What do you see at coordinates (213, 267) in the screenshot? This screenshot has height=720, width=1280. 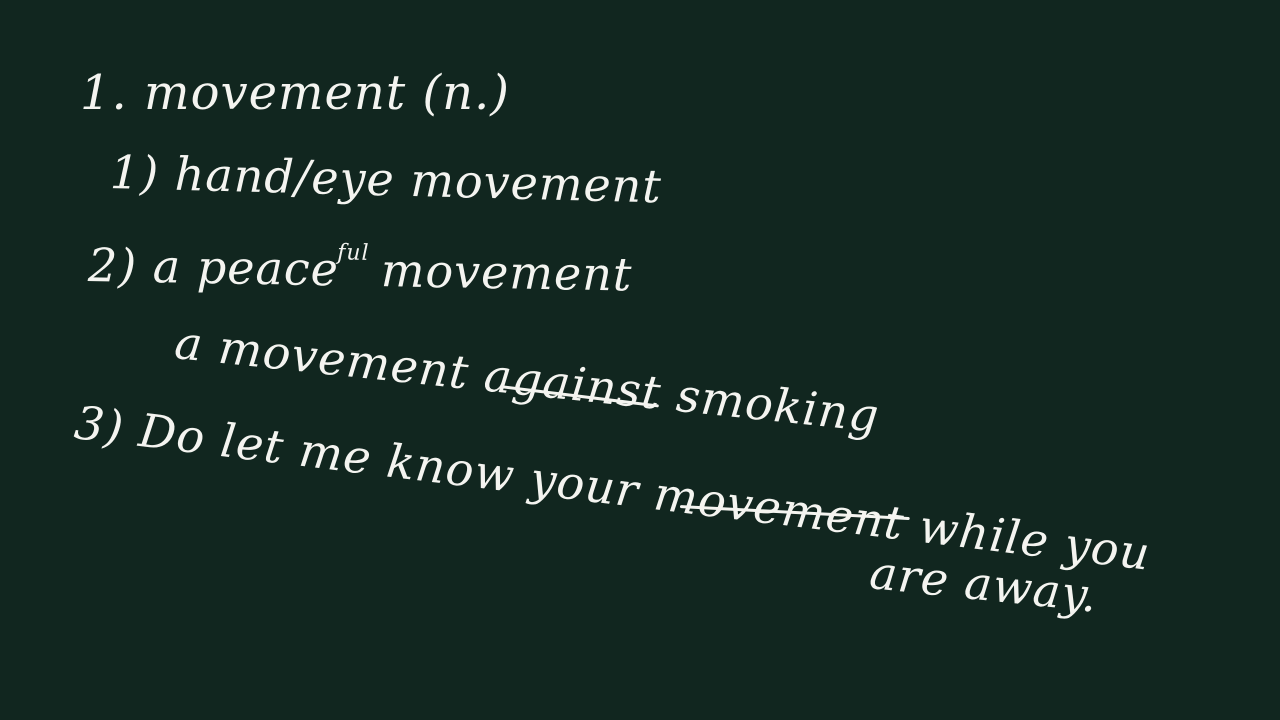 I see `example-2-before: 2) a peace` at bounding box center [213, 267].